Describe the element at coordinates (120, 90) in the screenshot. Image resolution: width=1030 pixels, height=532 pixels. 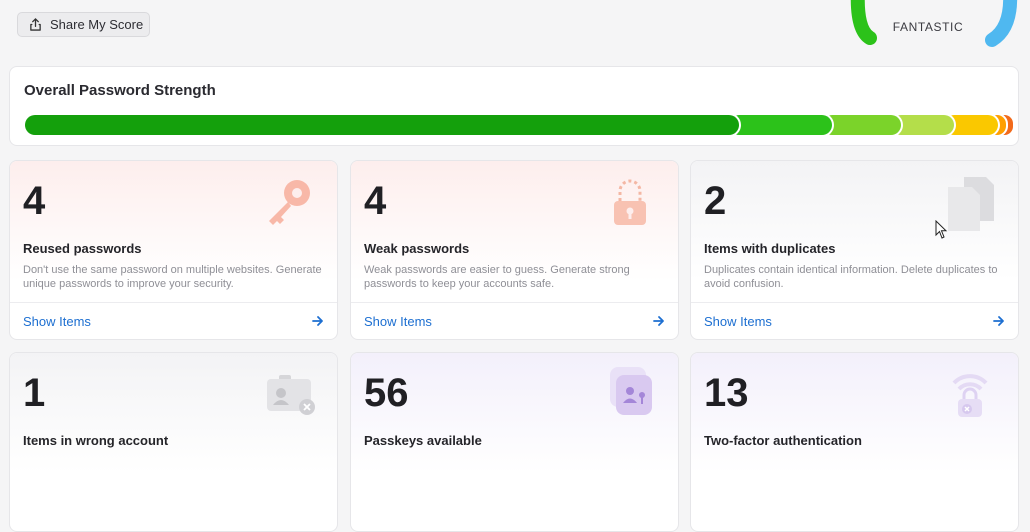
I see `strength-title: Overall Password Strength` at that location.